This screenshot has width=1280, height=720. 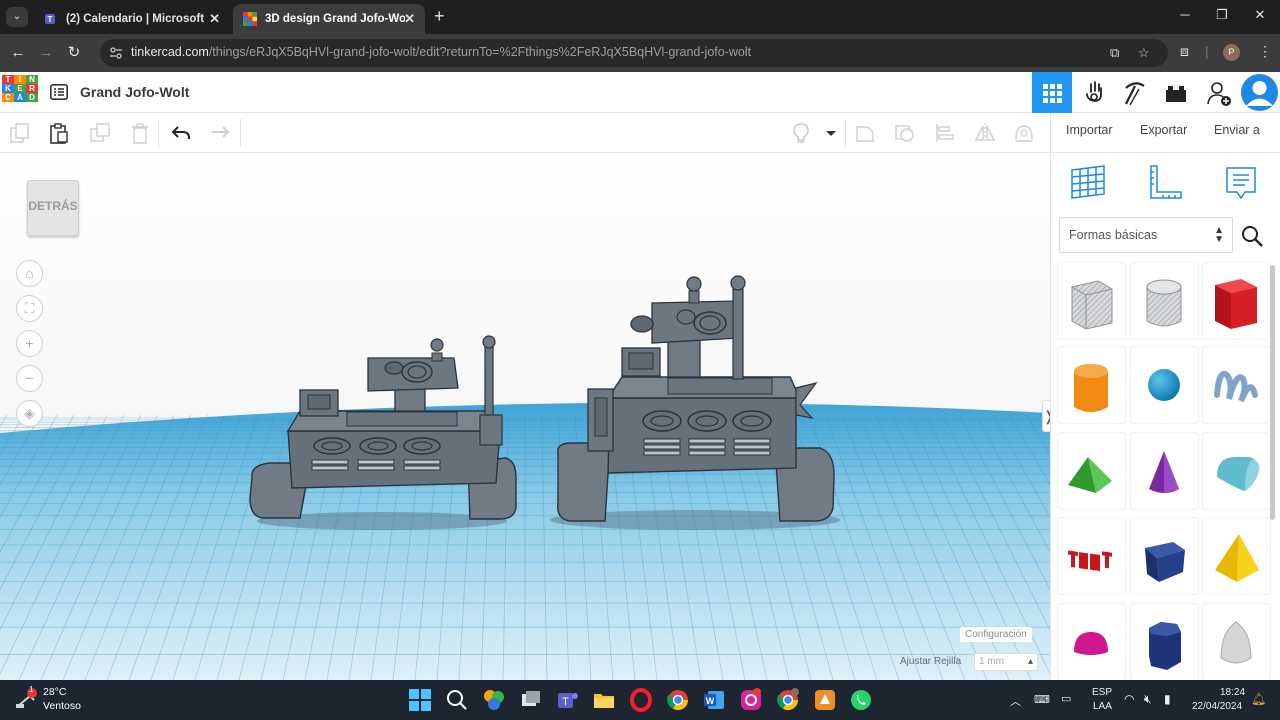 What do you see at coordinates (1042, 699) in the screenshot?
I see `keyboard-icon: ⌨` at bounding box center [1042, 699].